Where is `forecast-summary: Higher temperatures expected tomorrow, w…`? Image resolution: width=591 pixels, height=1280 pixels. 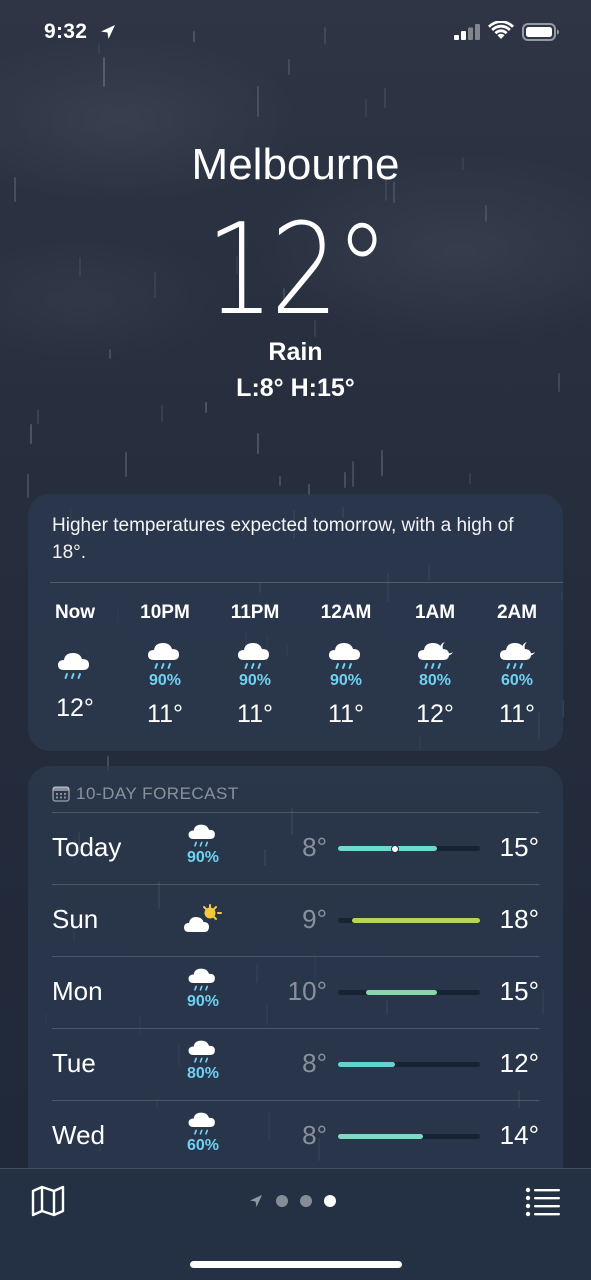 forecast-summary: Higher temperatures expected tomorrow, w… is located at coordinates (283, 539).